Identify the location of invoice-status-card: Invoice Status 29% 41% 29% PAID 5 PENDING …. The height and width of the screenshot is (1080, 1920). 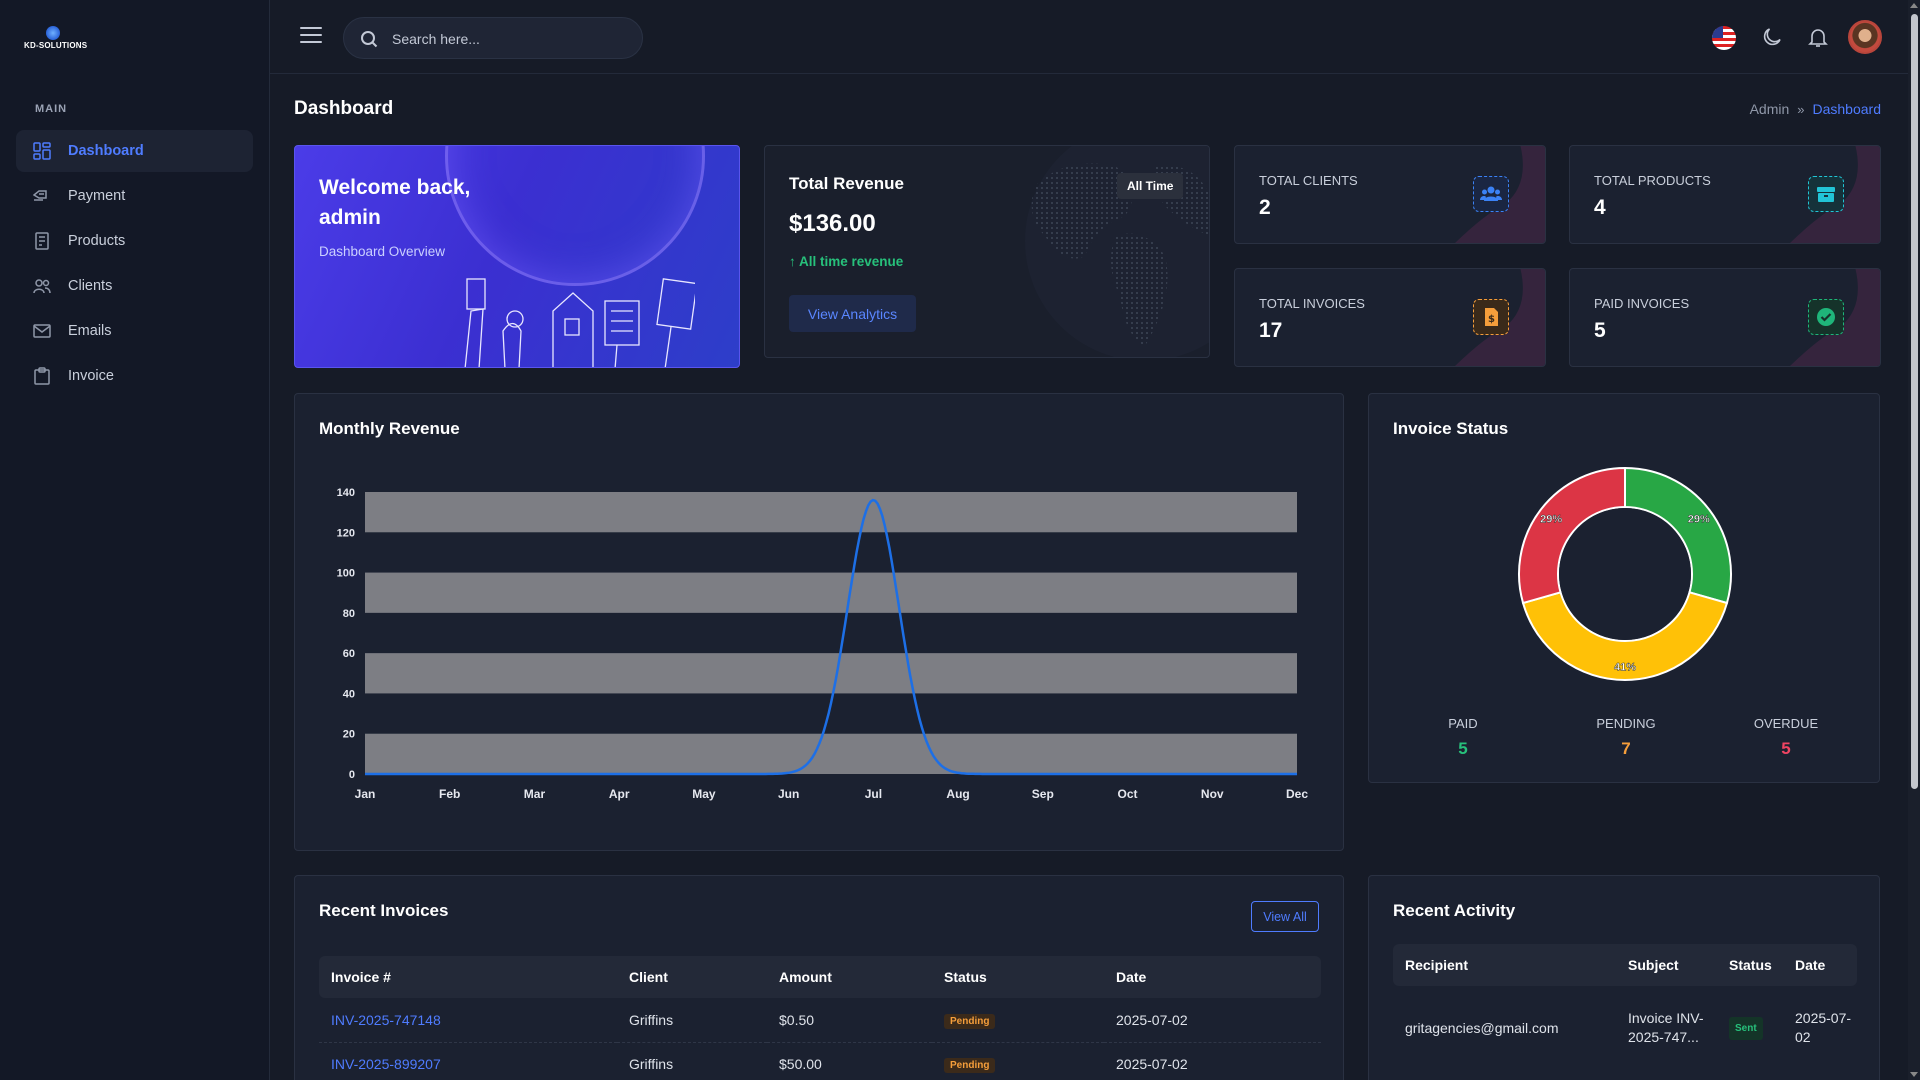
(1624, 588).